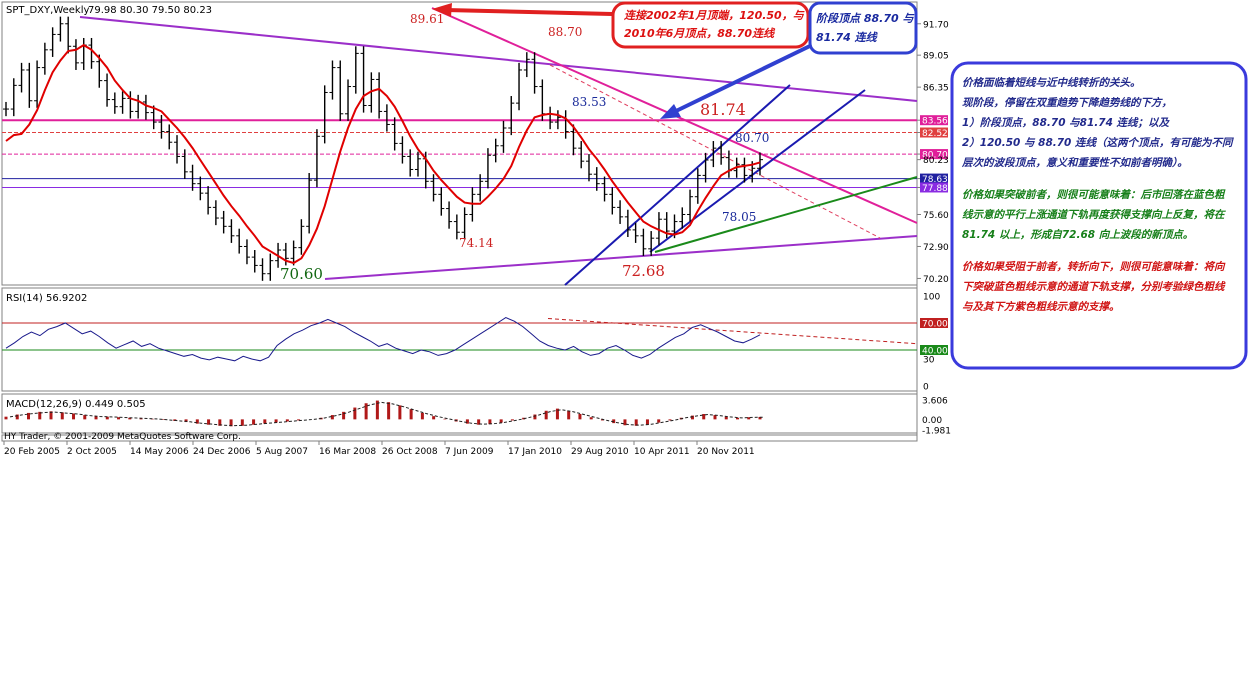  What do you see at coordinates (936, 280) in the screenshot?
I see `axis-label: 70.20` at bounding box center [936, 280].